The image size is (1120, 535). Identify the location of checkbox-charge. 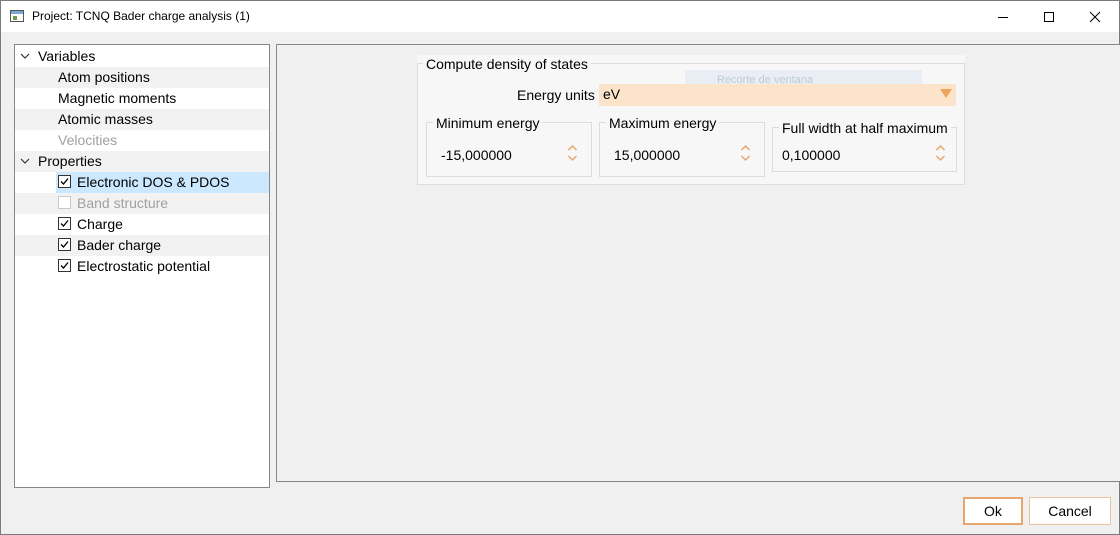
(64, 223).